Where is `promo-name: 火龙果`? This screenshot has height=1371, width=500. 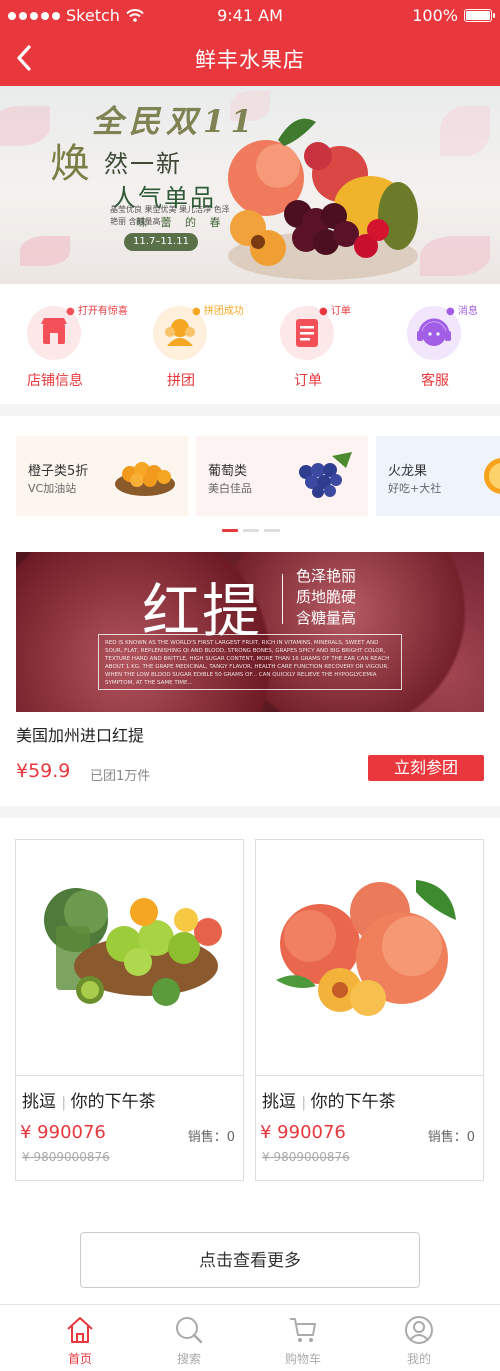
promo-name: 火龙果 is located at coordinates (408, 471).